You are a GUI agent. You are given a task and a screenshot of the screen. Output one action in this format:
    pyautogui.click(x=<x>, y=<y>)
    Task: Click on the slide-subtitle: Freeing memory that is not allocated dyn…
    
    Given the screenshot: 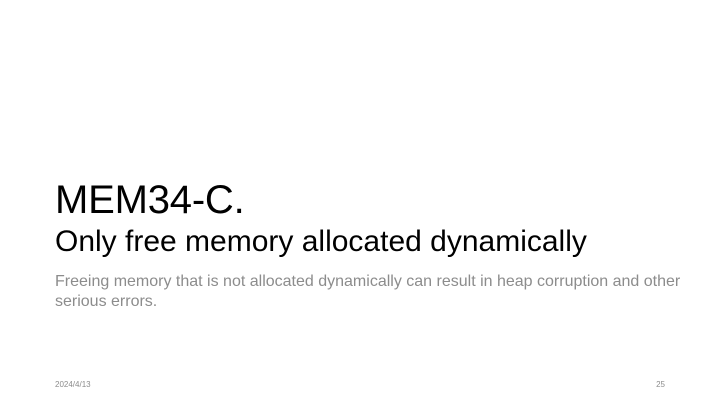 What is the action you would take?
    pyautogui.click(x=368, y=291)
    